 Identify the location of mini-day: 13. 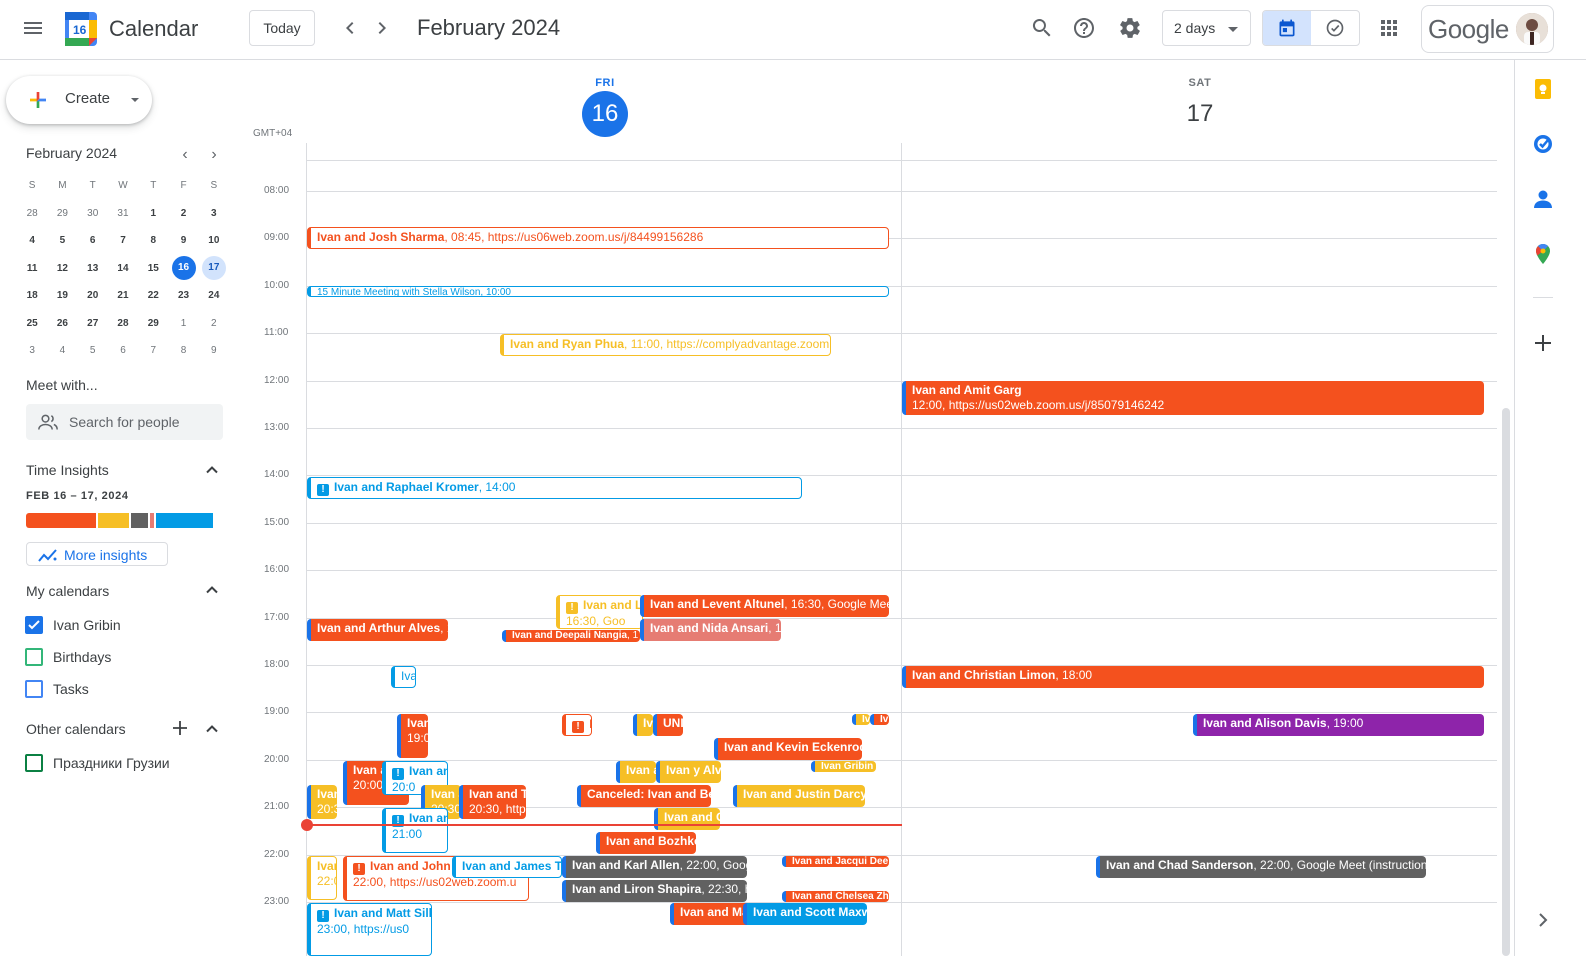
(93, 268).